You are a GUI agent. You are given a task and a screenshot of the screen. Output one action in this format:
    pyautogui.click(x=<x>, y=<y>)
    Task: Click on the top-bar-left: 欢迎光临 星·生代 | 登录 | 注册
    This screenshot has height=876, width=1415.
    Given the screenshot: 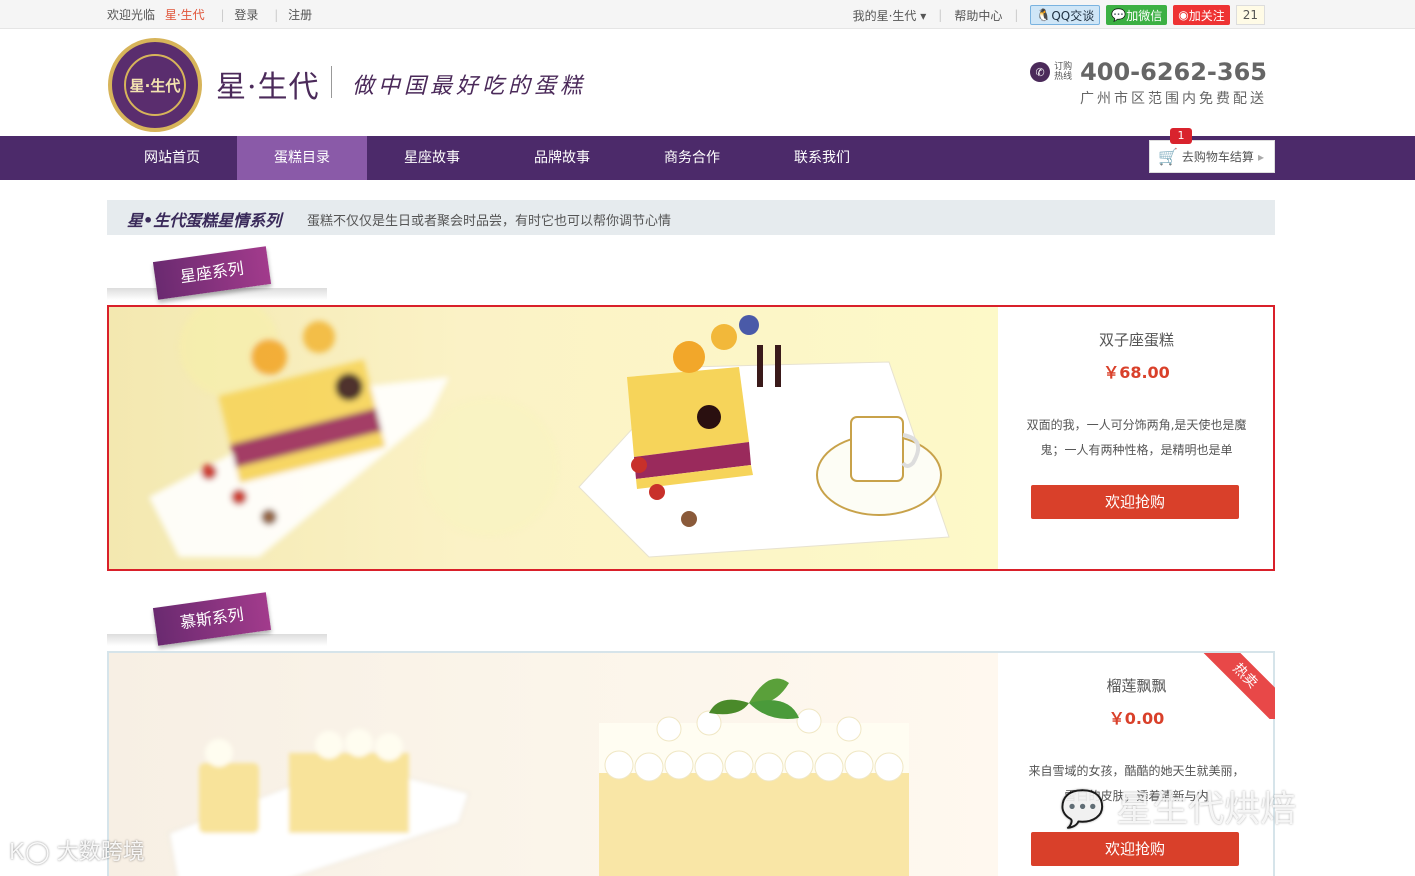 What is the action you would take?
    pyautogui.click(x=212, y=14)
    